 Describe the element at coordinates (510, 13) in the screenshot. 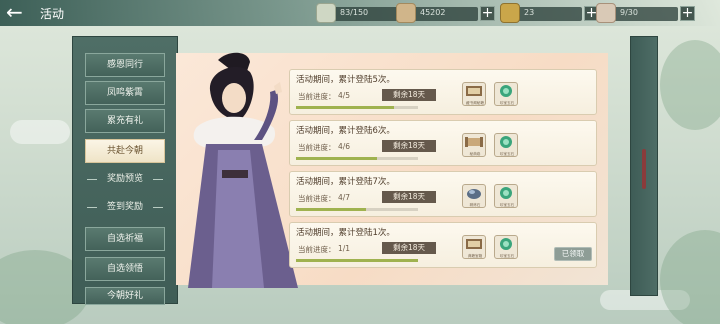

I see `gold-ingot-icon` at that location.